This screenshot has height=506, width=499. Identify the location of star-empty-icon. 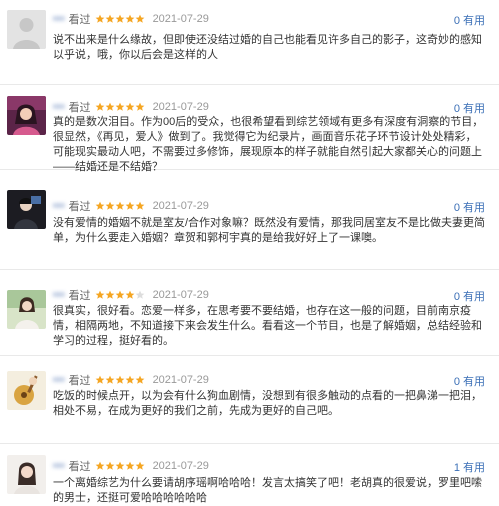
(139, 294).